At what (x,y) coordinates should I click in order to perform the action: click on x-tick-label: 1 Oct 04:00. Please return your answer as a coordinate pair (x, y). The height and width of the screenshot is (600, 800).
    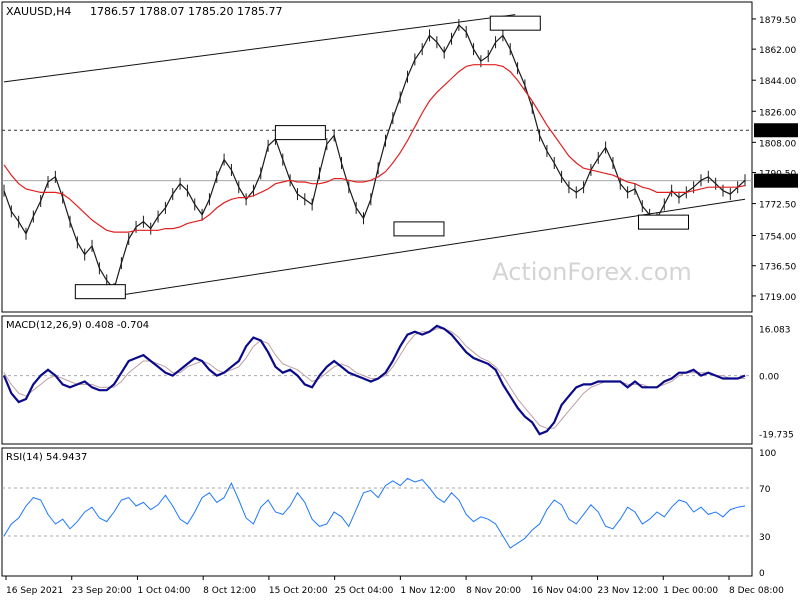
    Looking at the image, I should click on (163, 591).